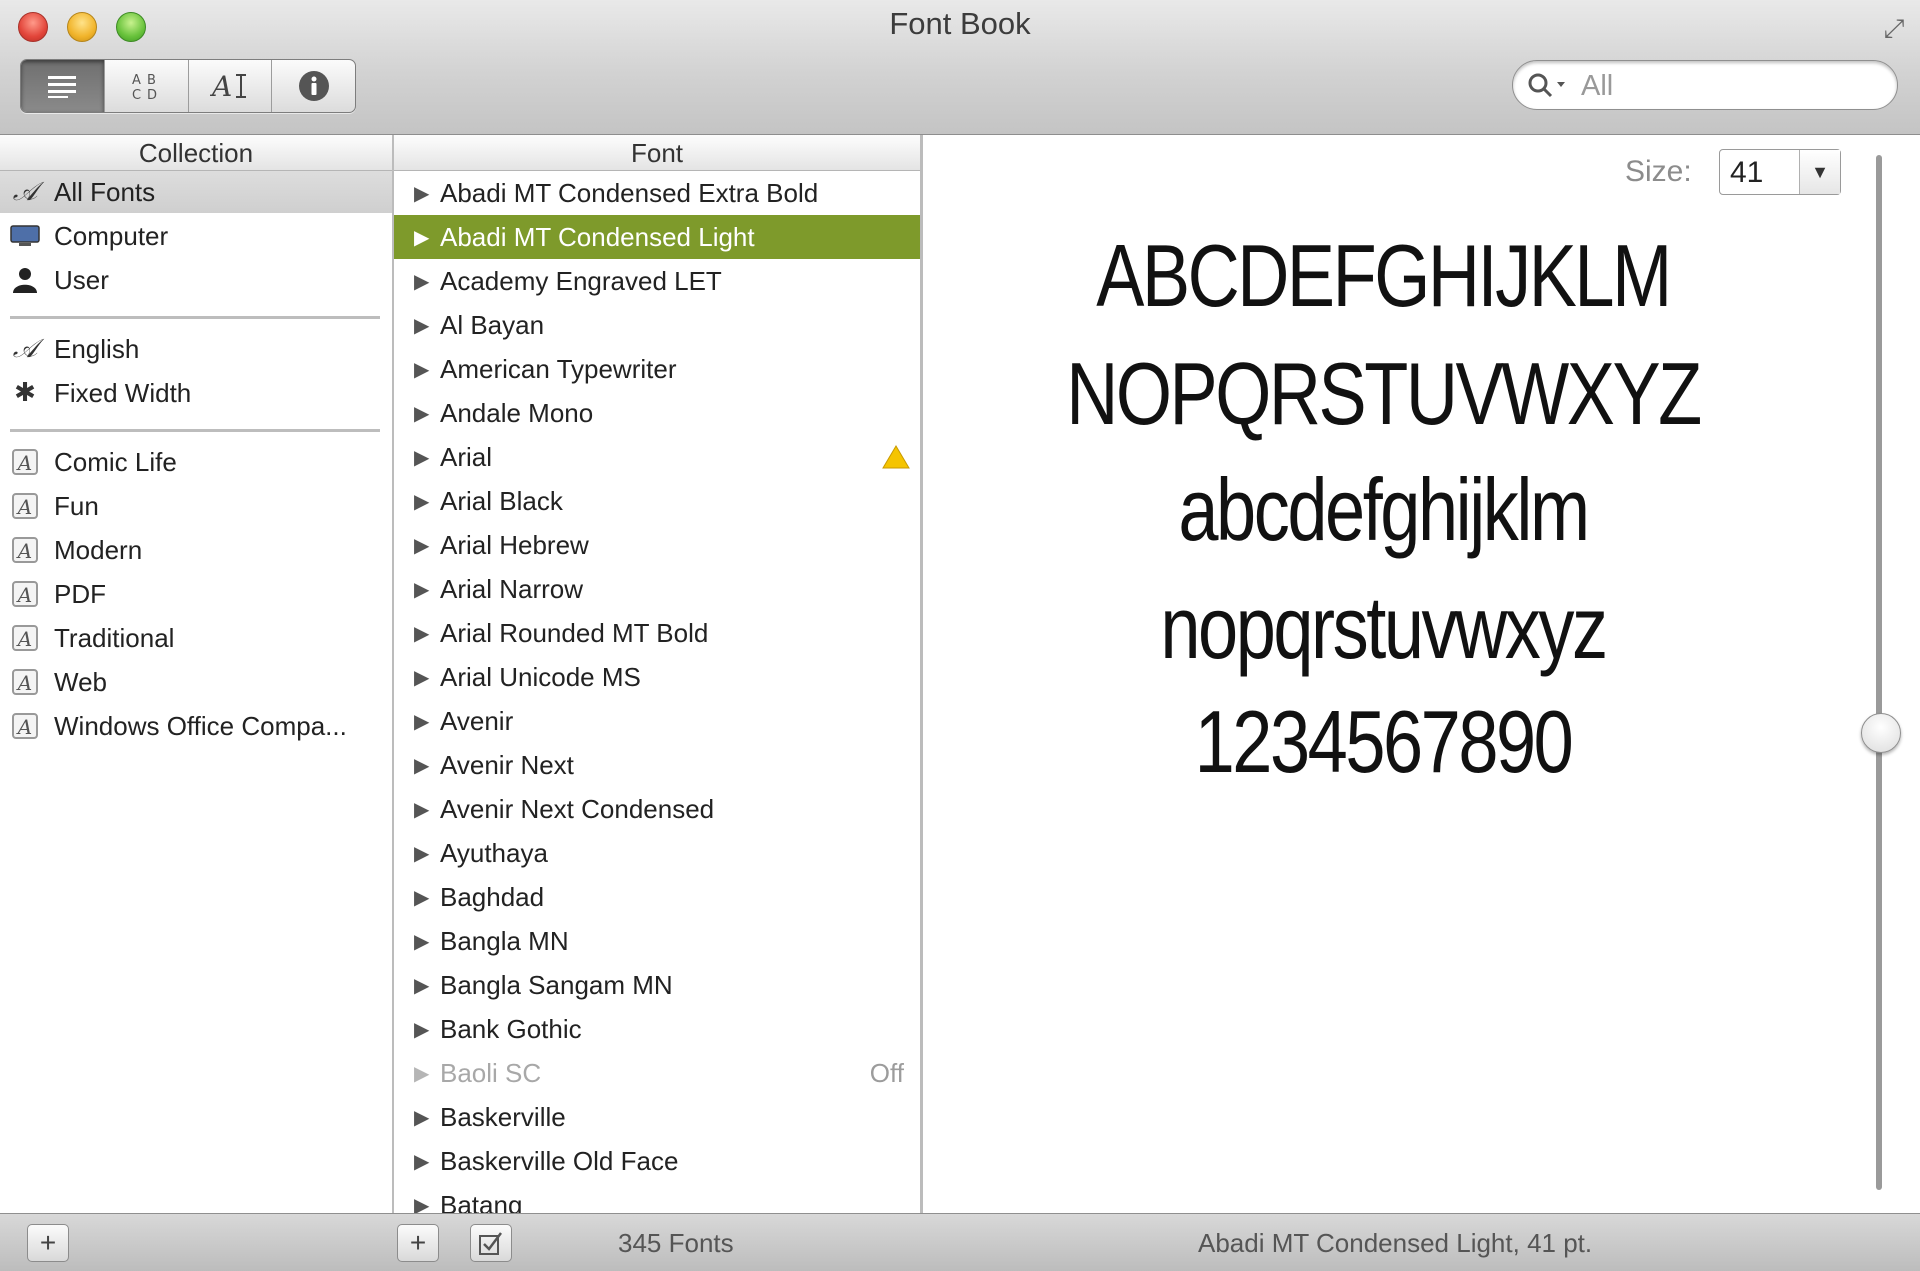  I want to click on collection-item-label: Fun, so click(76, 505).